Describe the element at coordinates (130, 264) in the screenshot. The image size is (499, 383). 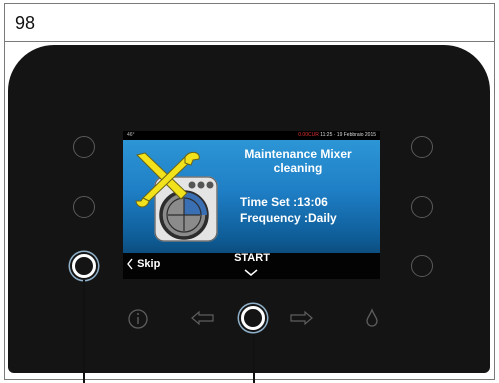
I see `chevron-left-icon` at that location.